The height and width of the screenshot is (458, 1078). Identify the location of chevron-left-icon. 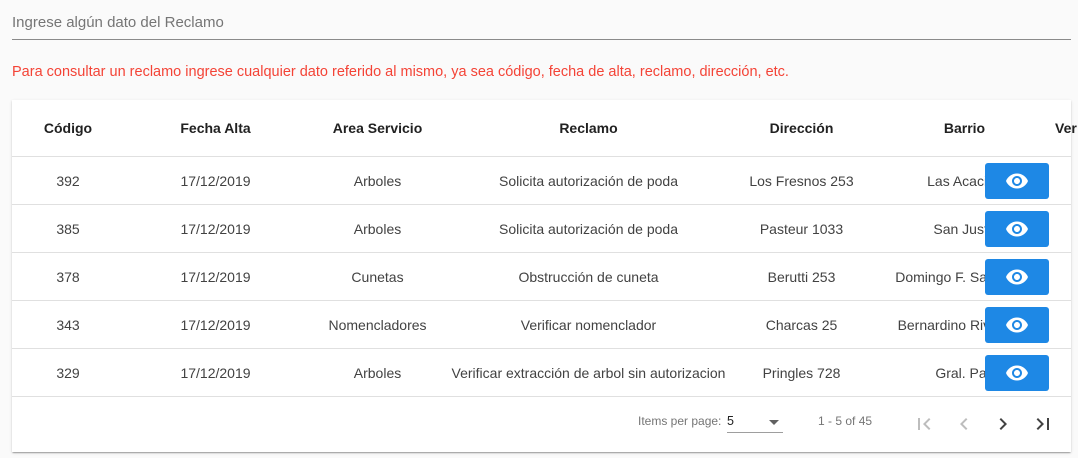
(964, 424).